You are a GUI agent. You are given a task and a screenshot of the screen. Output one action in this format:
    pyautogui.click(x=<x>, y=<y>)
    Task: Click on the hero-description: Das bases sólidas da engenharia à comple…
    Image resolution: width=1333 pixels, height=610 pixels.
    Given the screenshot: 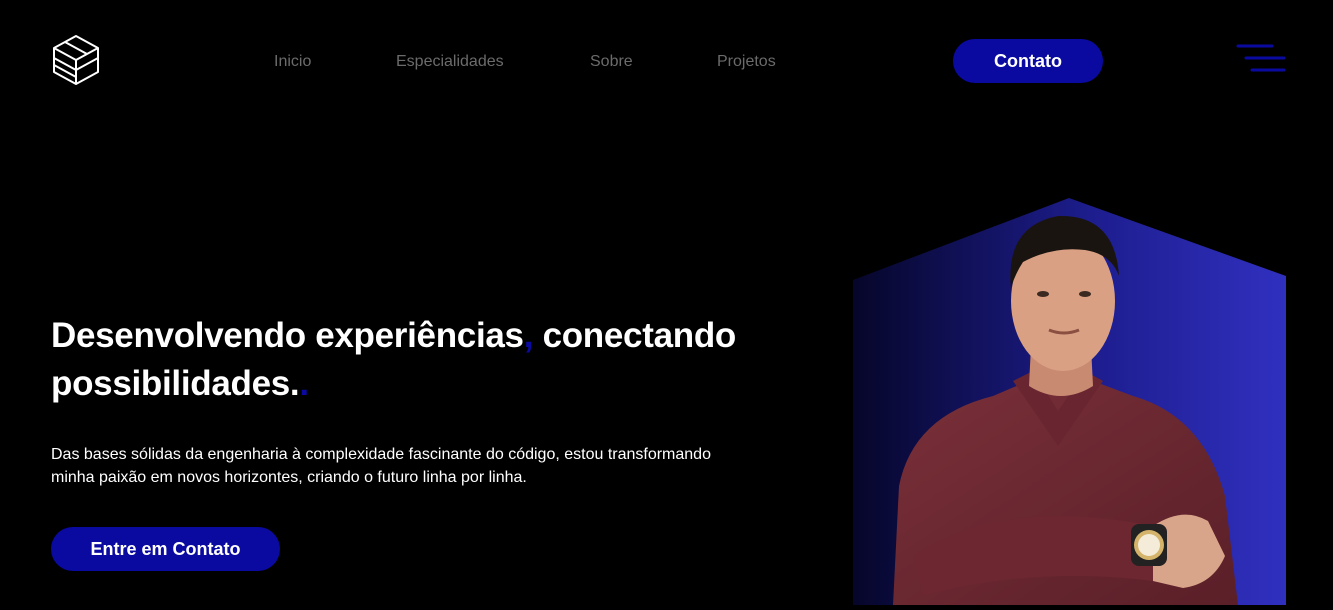 What is the action you would take?
    pyautogui.click(x=381, y=466)
    